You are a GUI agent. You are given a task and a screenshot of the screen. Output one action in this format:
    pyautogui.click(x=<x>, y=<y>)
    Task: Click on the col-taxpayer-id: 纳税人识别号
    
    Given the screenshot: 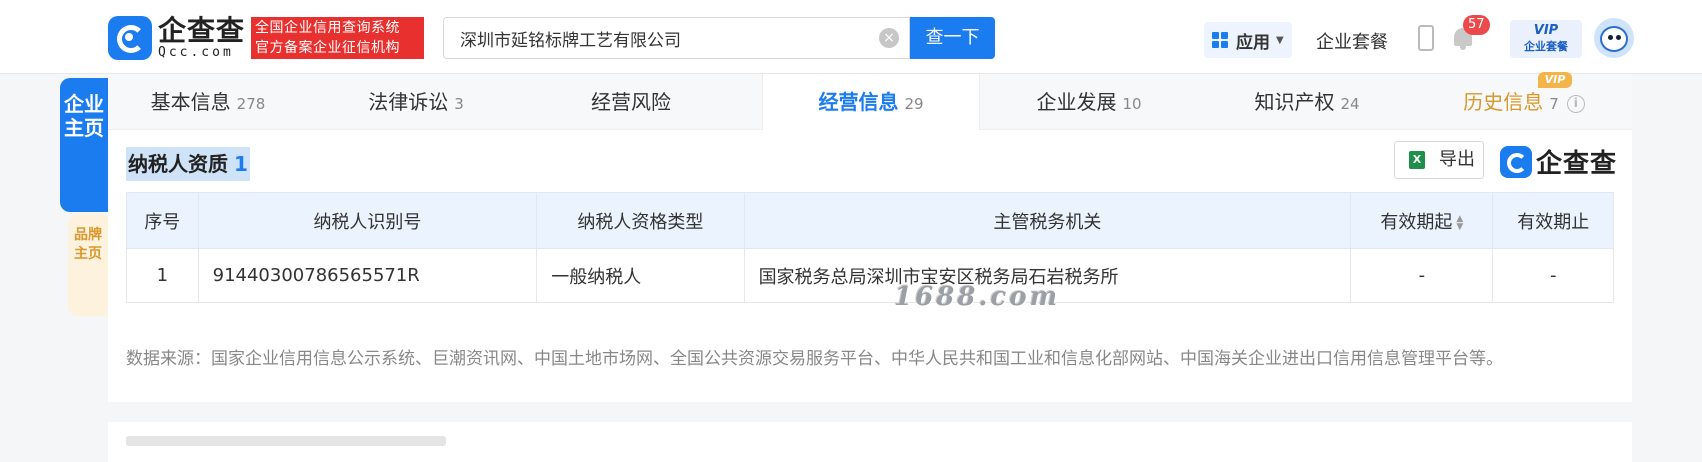 What is the action you would take?
    pyautogui.click(x=367, y=220)
    